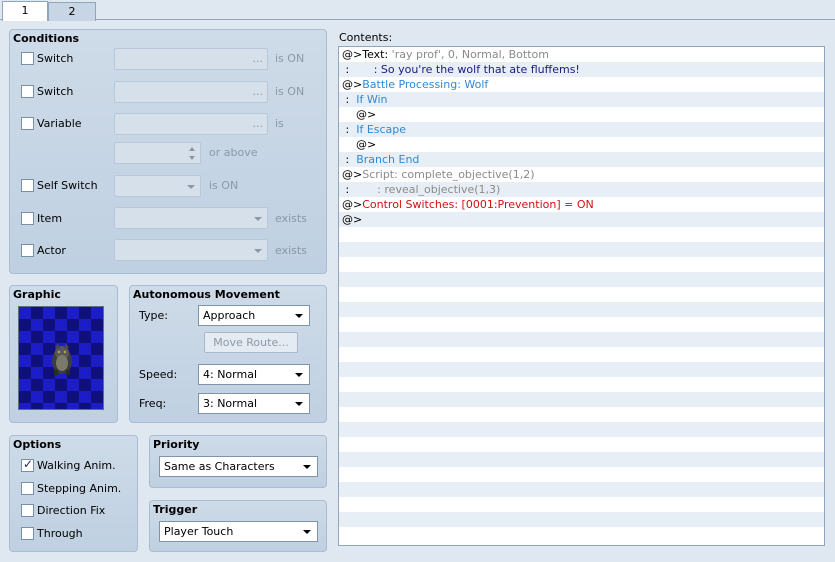 Image resolution: width=835 pixels, height=562 pixels. What do you see at coordinates (478, 204) in the screenshot?
I see `command-text: Control Switches: [0001:Prevention] = ON` at bounding box center [478, 204].